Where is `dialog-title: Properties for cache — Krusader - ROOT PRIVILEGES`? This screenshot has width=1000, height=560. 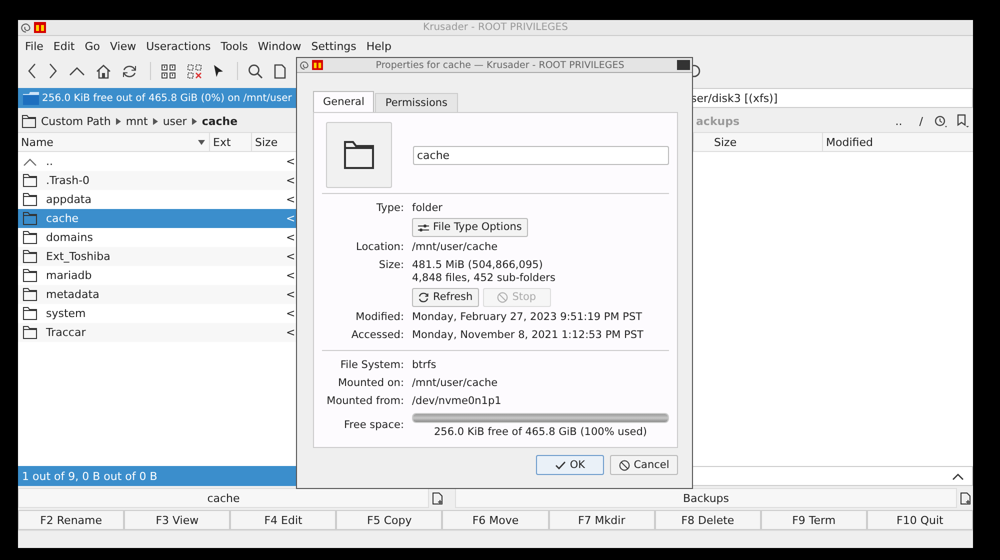 dialog-title: Properties for cache — Krusader - ROOT PRIVILEGES is located at coordinates (500, 65).